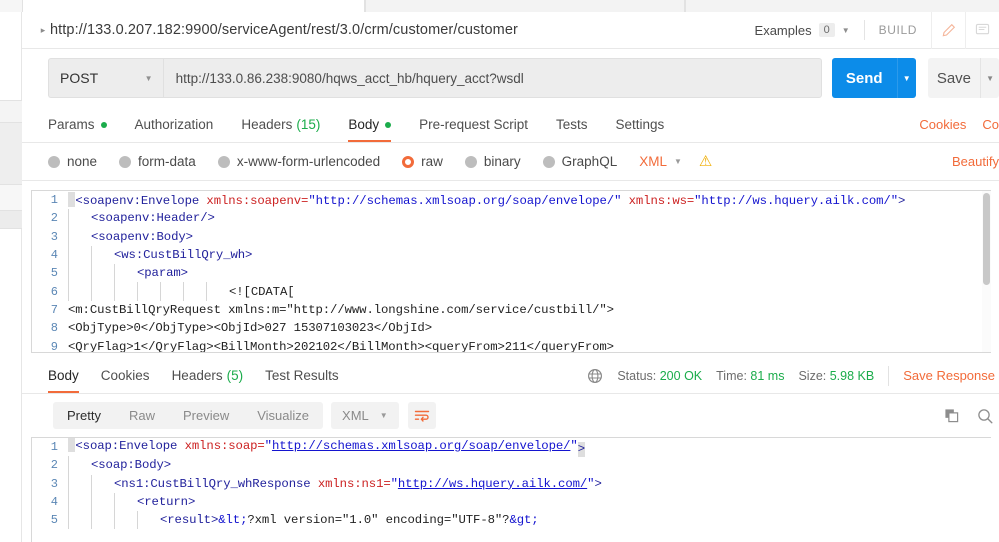 Image resolution: width=999 pixels, height=542 pixels. What do you see at coordinates (72, 161) in the screenshot?
I see `body-type-none: none` at bounding box center [72, 161].